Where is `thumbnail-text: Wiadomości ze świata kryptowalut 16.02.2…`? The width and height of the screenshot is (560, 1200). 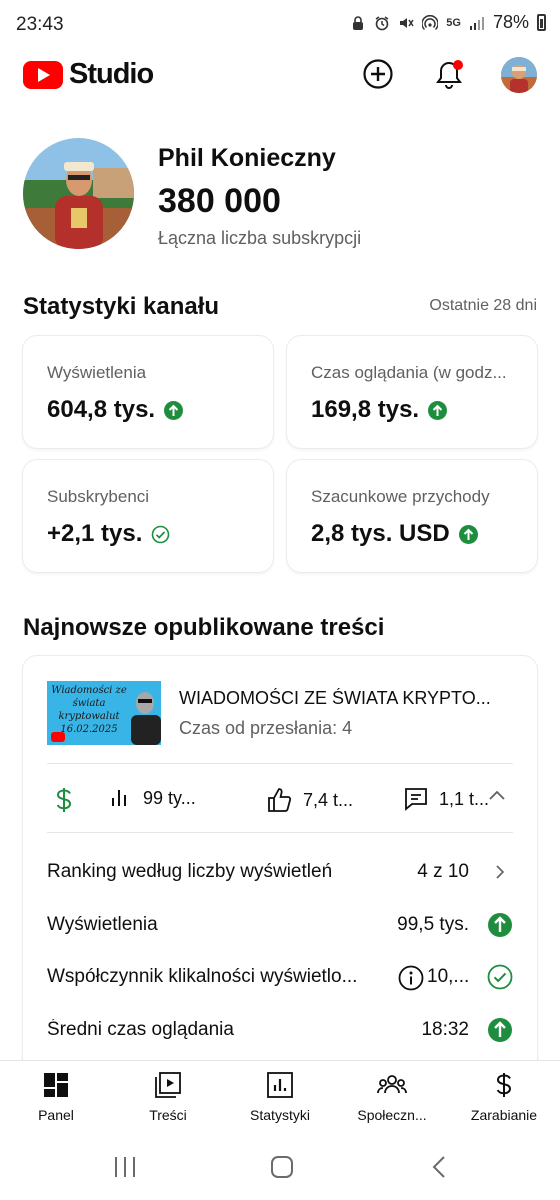
thumbnail-text: Wiadomości ze świata kryptowalut 16.02.2… is located at coordinates (89, 710).